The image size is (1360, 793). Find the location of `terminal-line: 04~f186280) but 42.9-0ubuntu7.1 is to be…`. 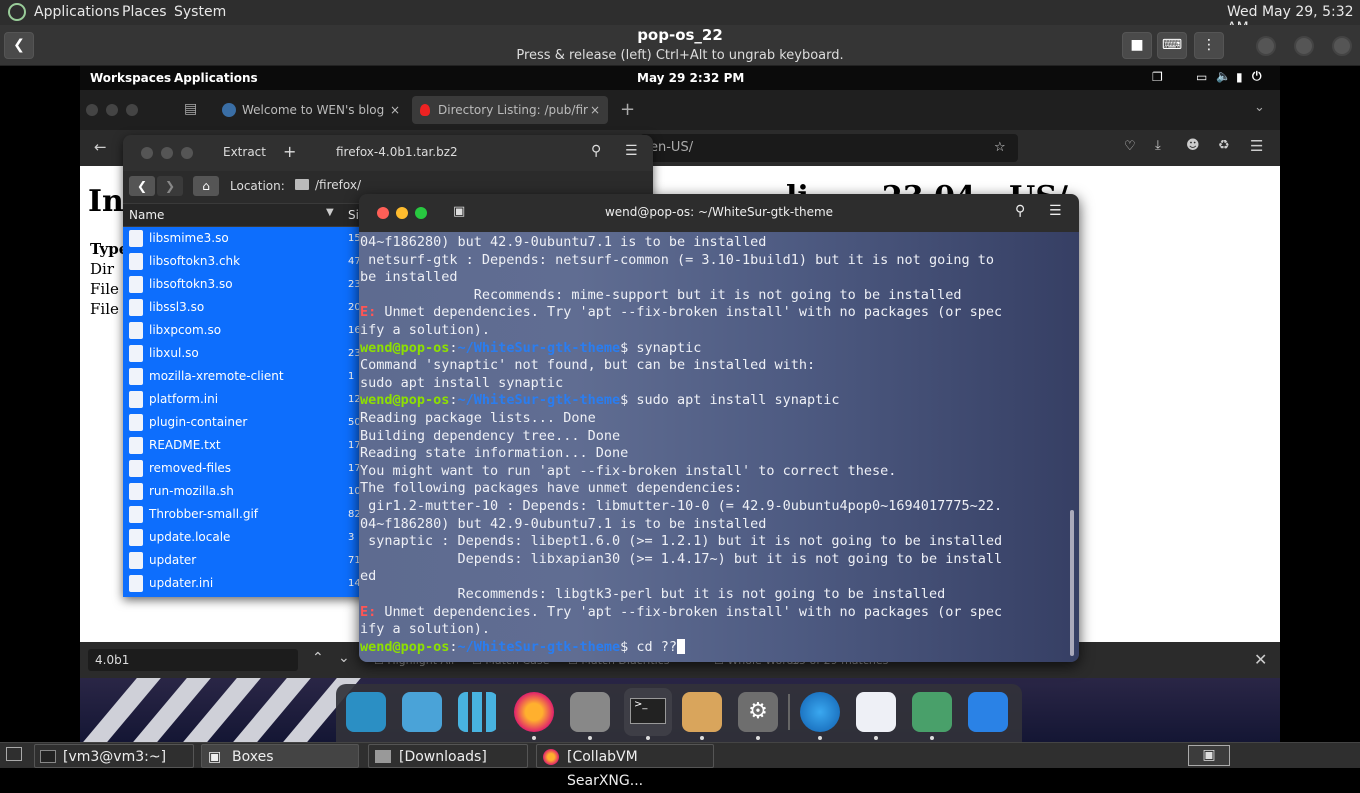

terminal-line: 04~f186280) but 42.9-0ubuntu7.1 is to be… is located at coordinates (563, 525).